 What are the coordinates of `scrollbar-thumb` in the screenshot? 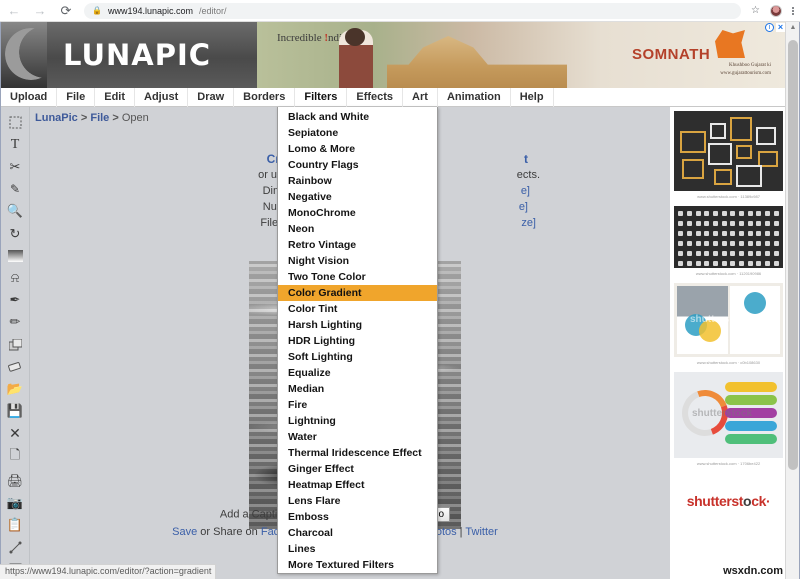 It's located at (793, 255).